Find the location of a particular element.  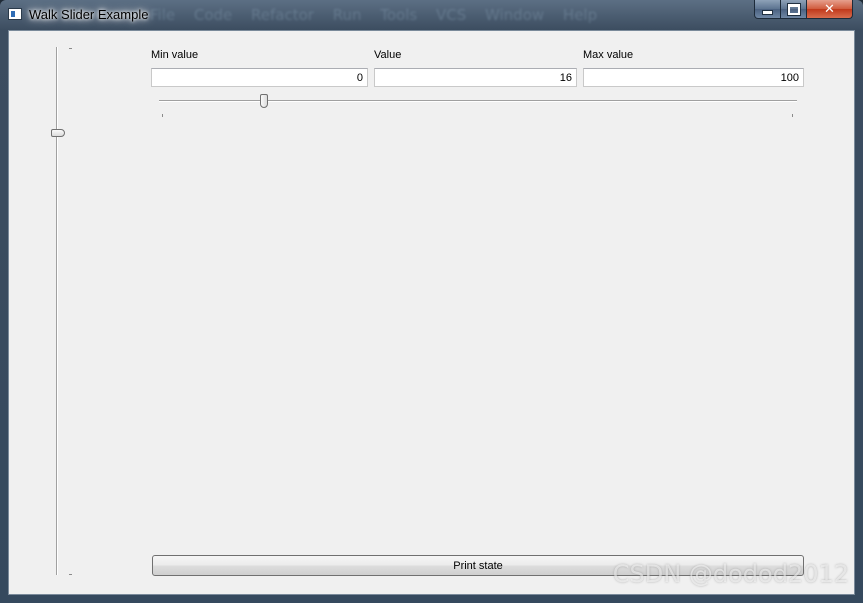

max-value-label: Max value is located at coordinates (608, 55).